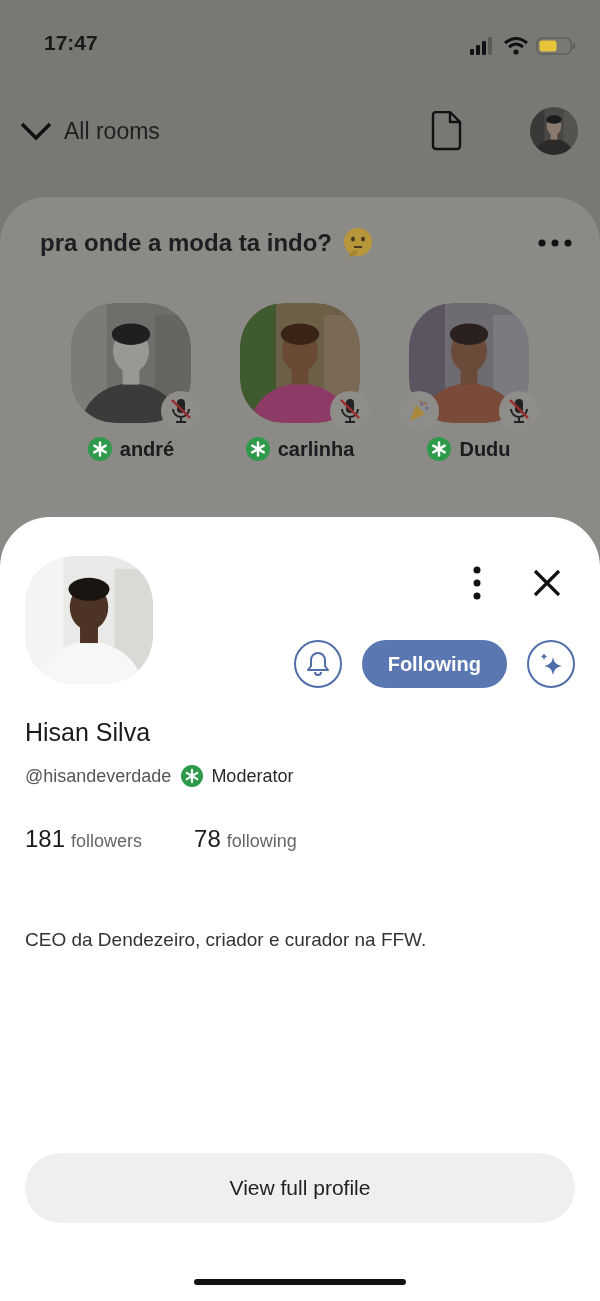  Describe the element at coordinates (556, 46) in the screenshot. I see `battery-icon` at that location.